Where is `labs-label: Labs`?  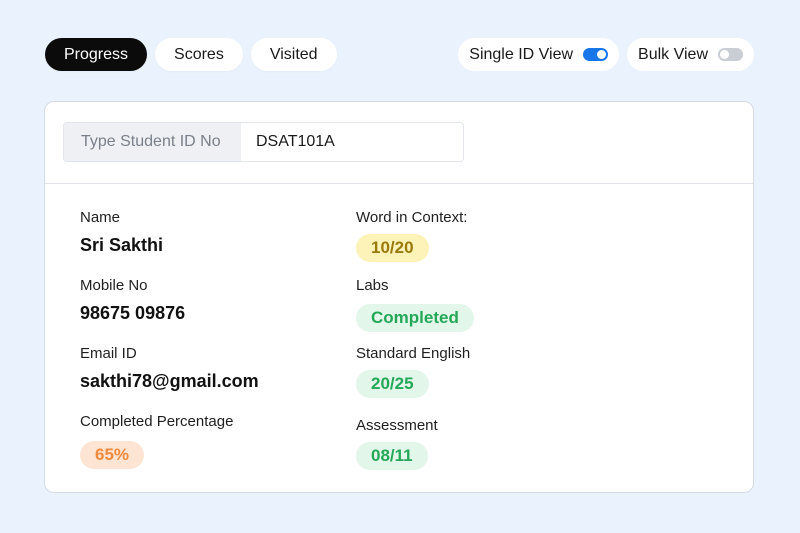 labs-label: Labs is located at coordinates (372, 285).